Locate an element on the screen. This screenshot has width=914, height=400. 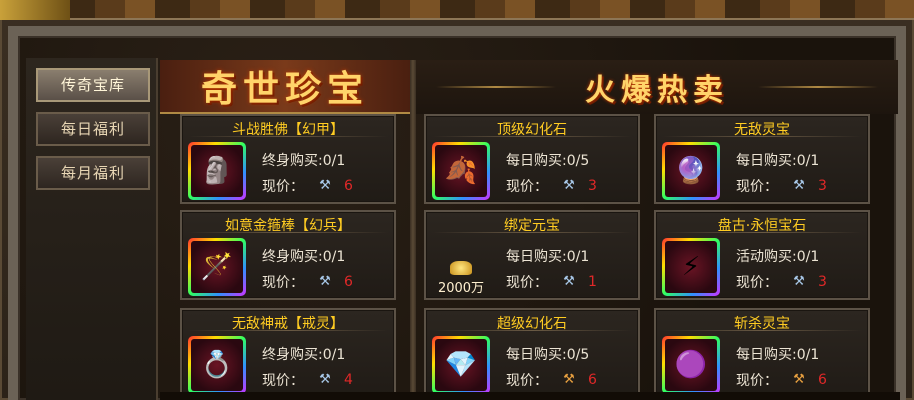
gold-ingot-icon: 2000万 is located at coordinates (461, 267).